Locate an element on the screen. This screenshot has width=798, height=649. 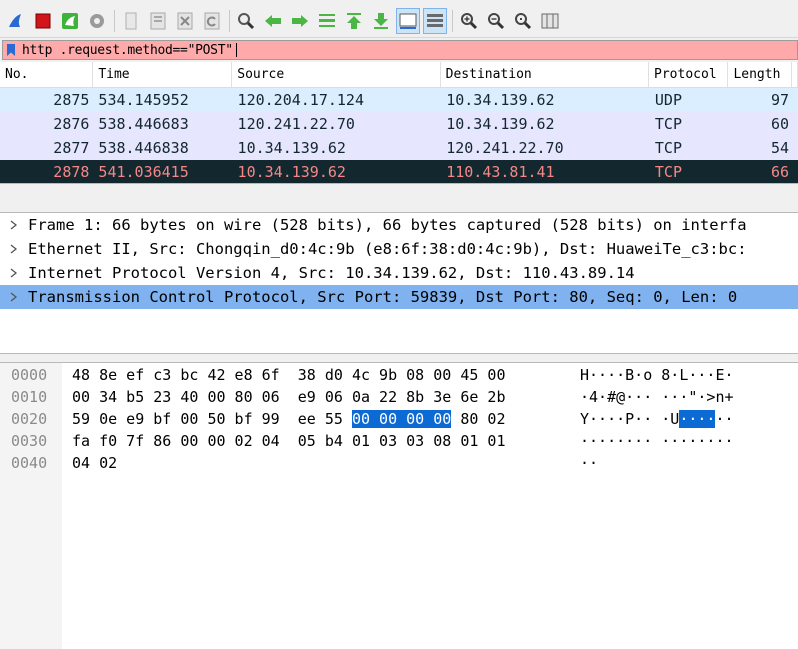
zoom-out-button is located at coordinates (496, 21).